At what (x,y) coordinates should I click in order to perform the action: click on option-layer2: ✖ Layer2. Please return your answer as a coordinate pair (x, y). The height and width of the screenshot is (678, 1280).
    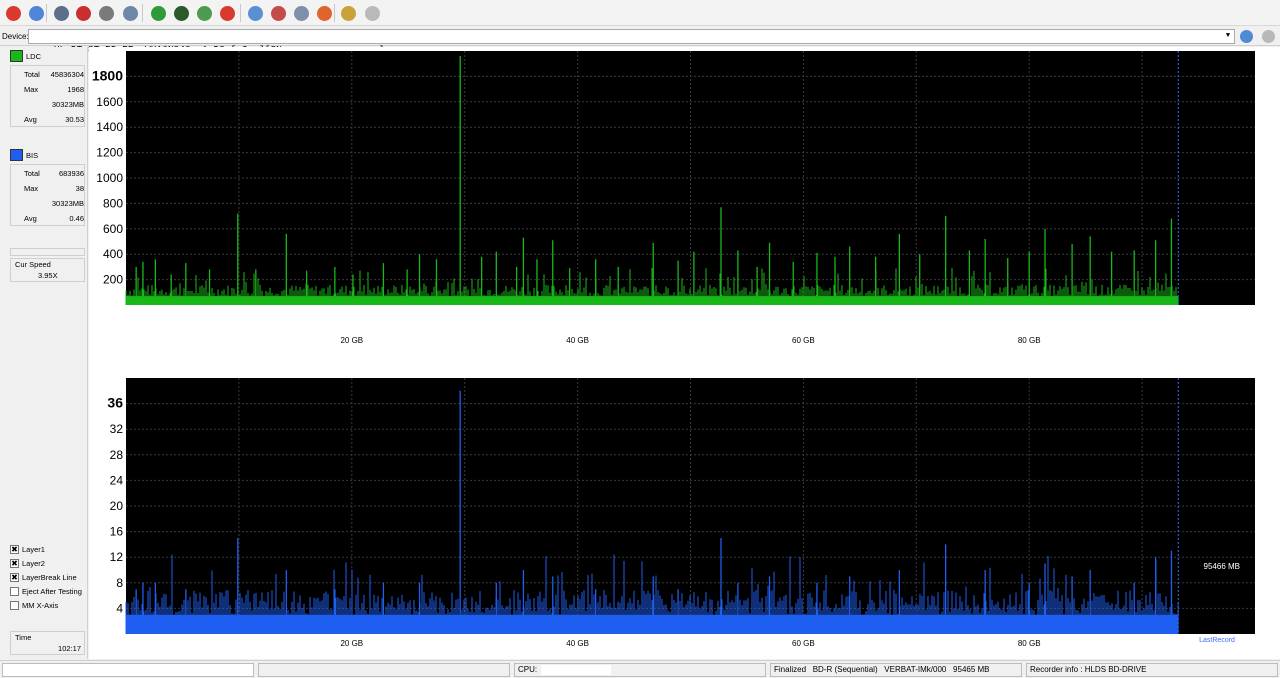
    Looking at the image, I should click on (27, 563).